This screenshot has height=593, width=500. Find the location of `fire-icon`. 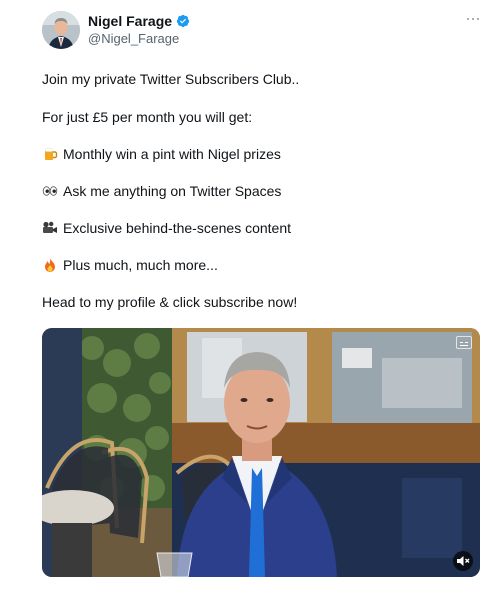

fire-icon is located at coordinates (50, 265).